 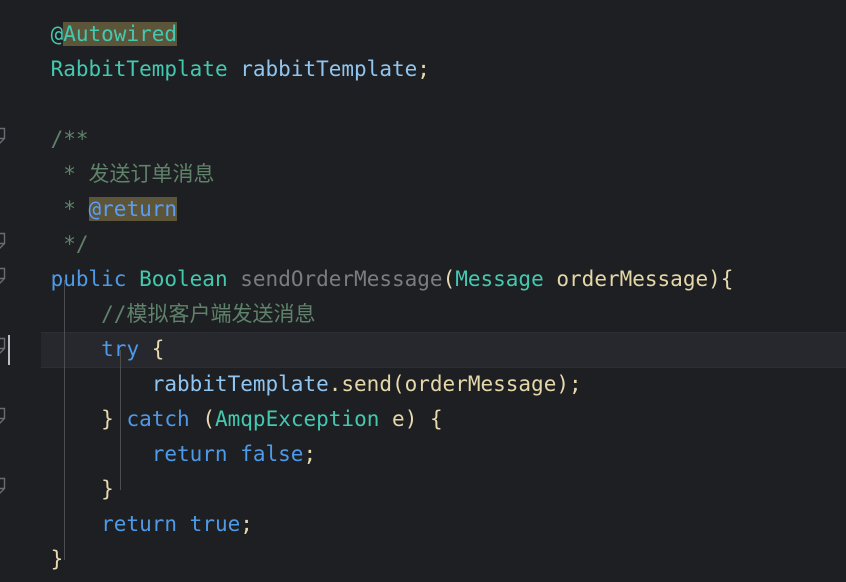 What do you see at coordinates (272, 454) in the screenshot?
I see `code-token: false` at bounding box center [272, 454].